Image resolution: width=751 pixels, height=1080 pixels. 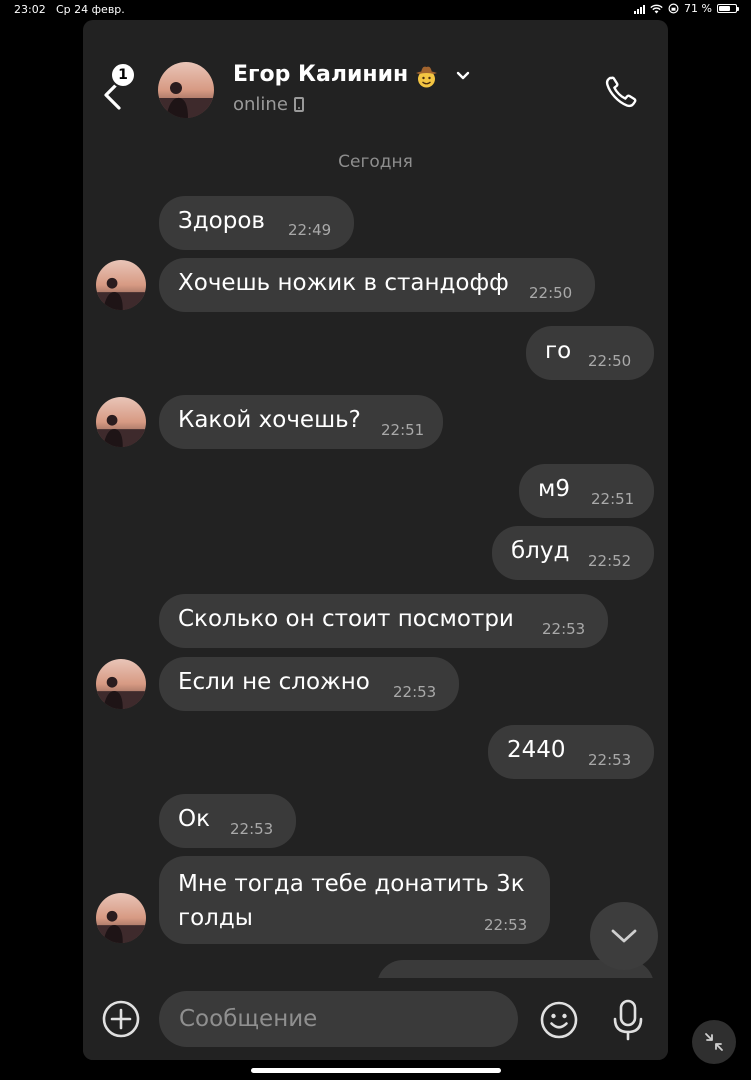 What do you see at coordinates (621, 92) in the screenshot?
I see `phone-call-icon` at bounding box center [621, 92].